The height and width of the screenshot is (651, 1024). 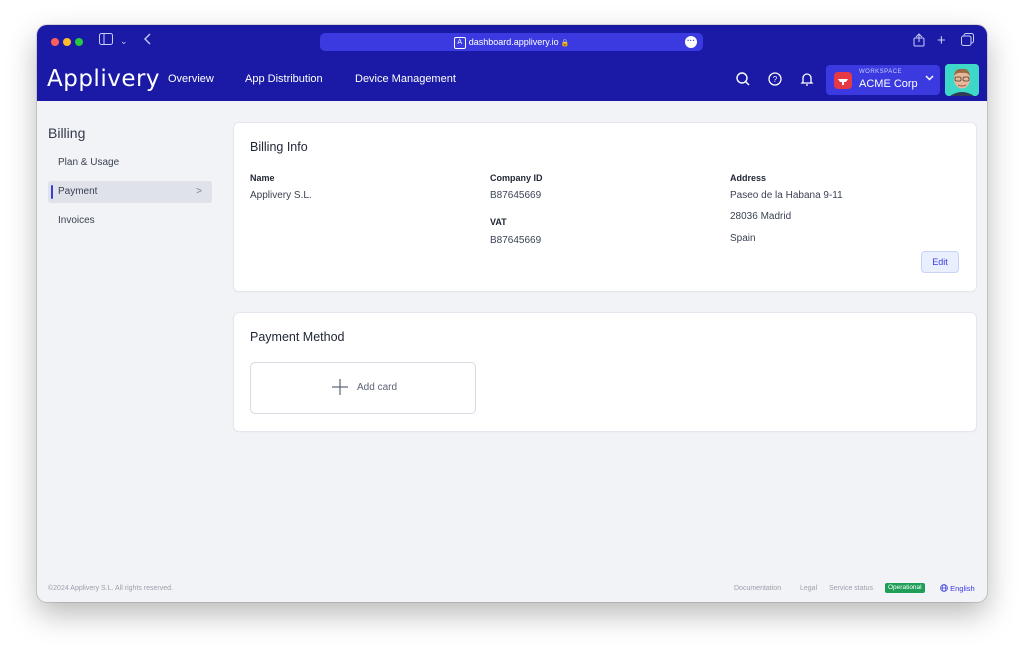 I want to click on address-label: Address, so click(x=748, y=178).